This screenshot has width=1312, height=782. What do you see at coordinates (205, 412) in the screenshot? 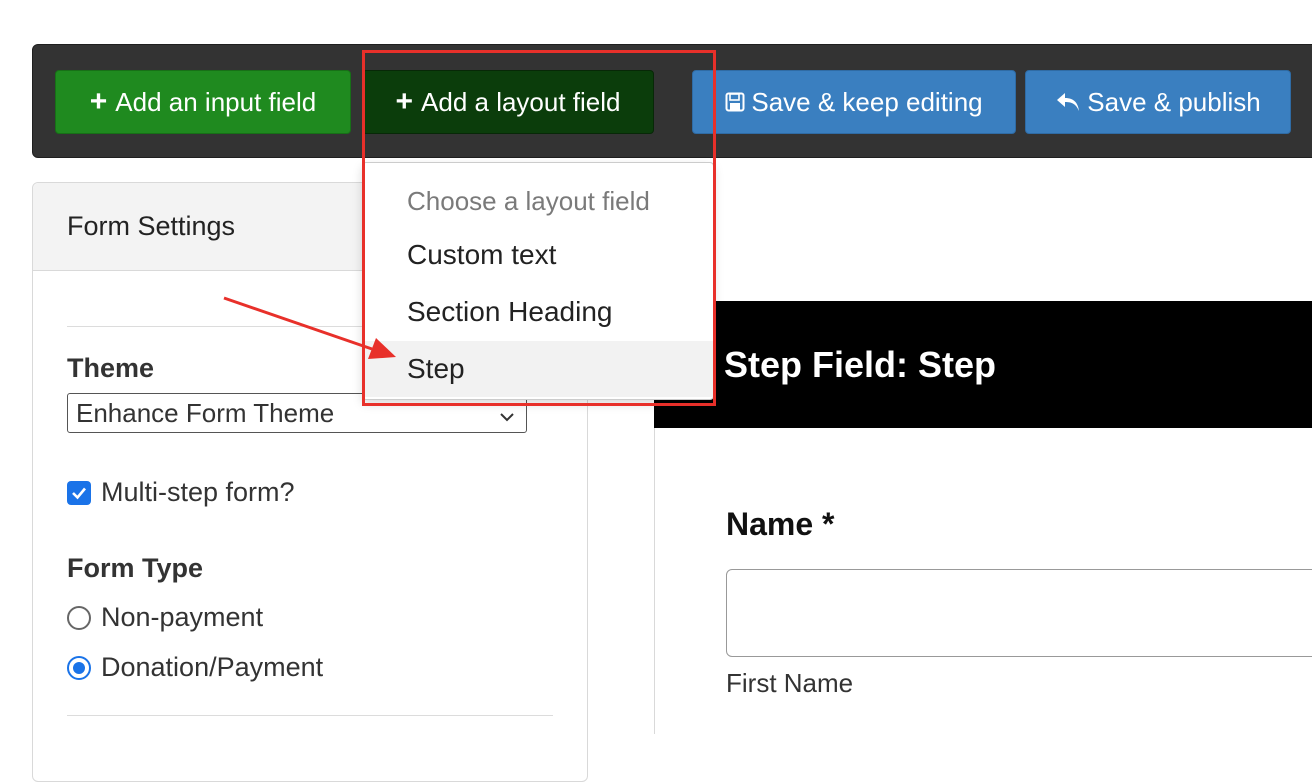
I see `theme-select-value: Enhance Form Theme` at bounding box center [205, 412].